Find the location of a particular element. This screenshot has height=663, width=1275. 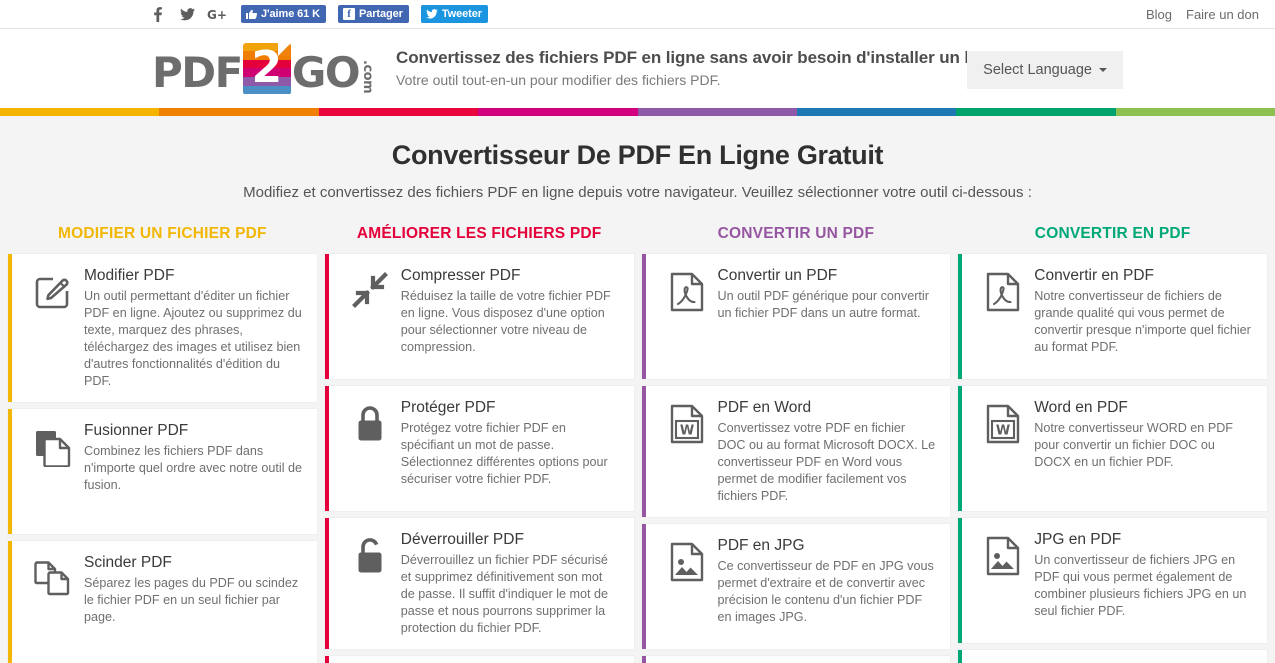

tool-card-title: PDF en JPG is located at coordinates (761, 545).